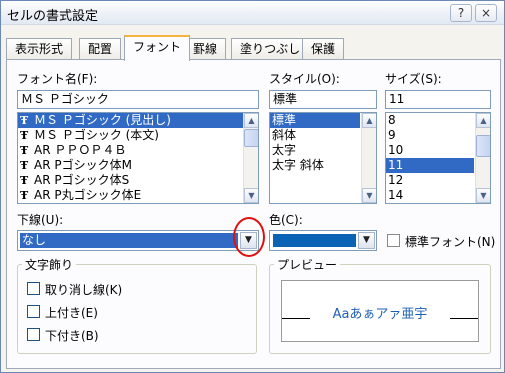  I want to click on color-select: ▼, so click(323, 240).